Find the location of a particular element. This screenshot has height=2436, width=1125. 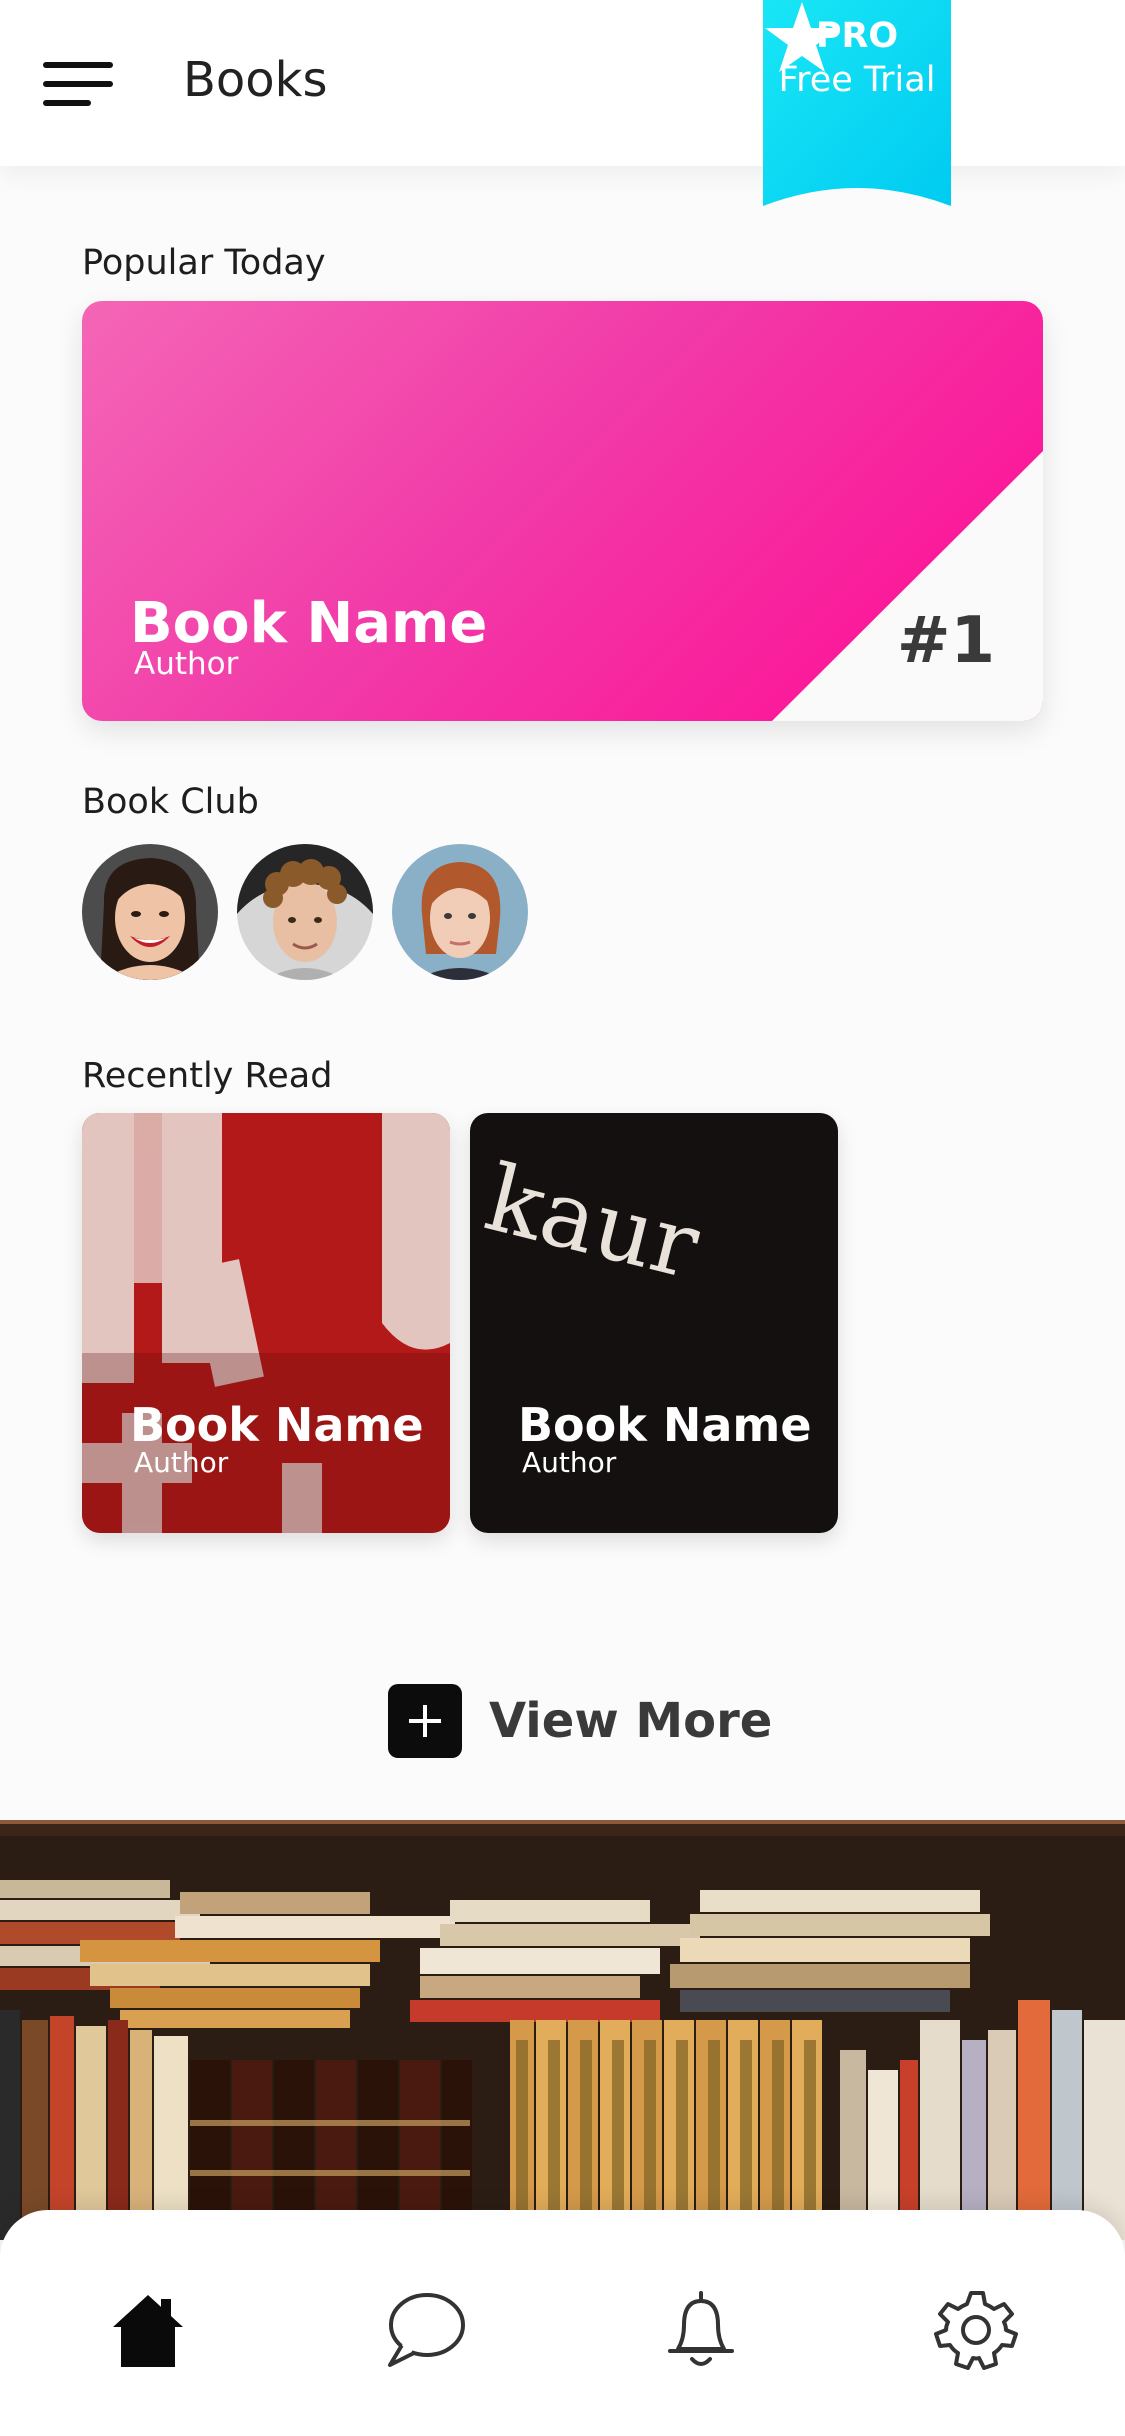

pro-free-trial-badge: PRO Free Trial is located at coordinates (857, 104).